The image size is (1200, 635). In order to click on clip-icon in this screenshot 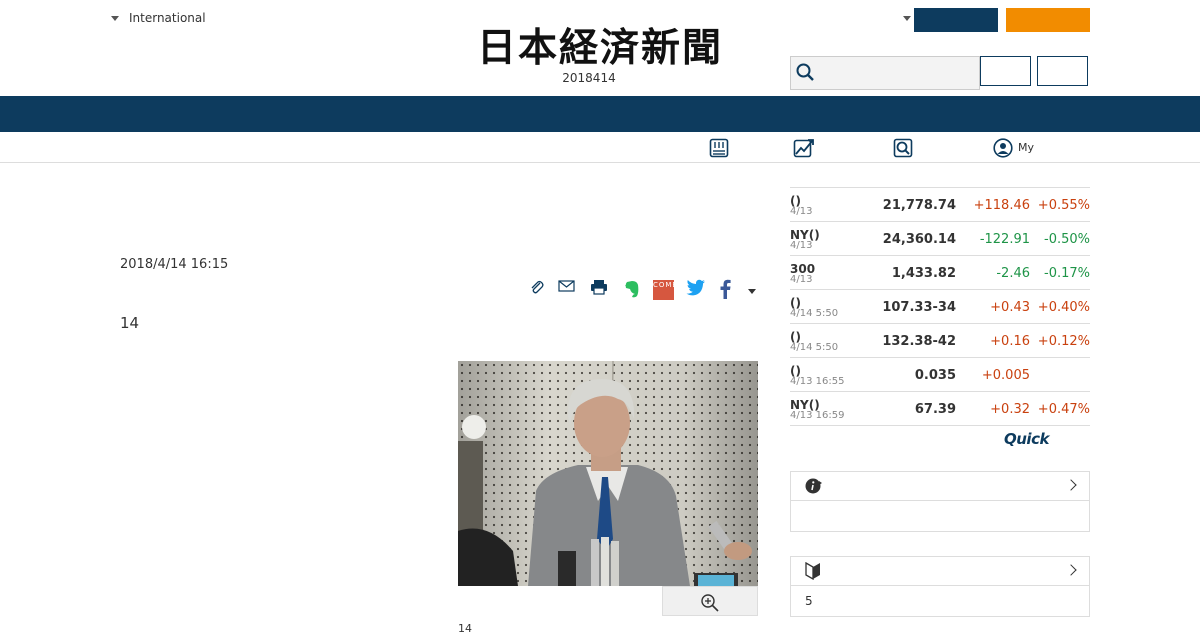, I will do `click(537, 287)`.